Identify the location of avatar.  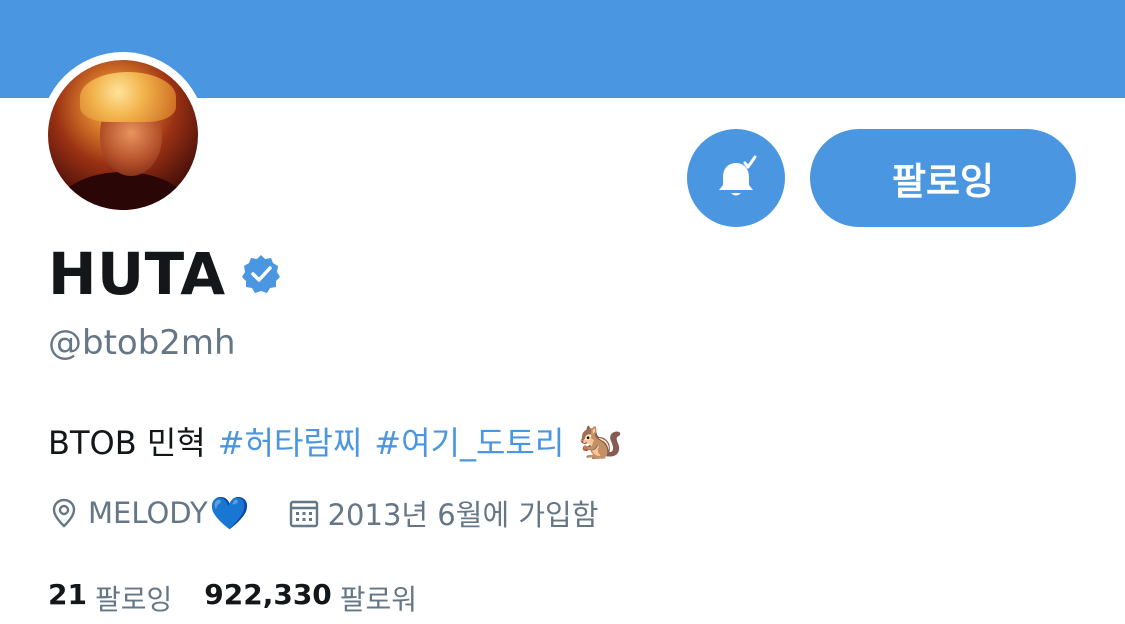
(123, 135).